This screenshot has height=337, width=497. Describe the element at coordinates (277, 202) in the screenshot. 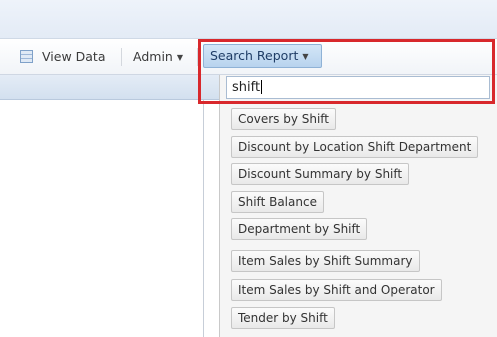

I see `report-item: Shift Balance` at that location.